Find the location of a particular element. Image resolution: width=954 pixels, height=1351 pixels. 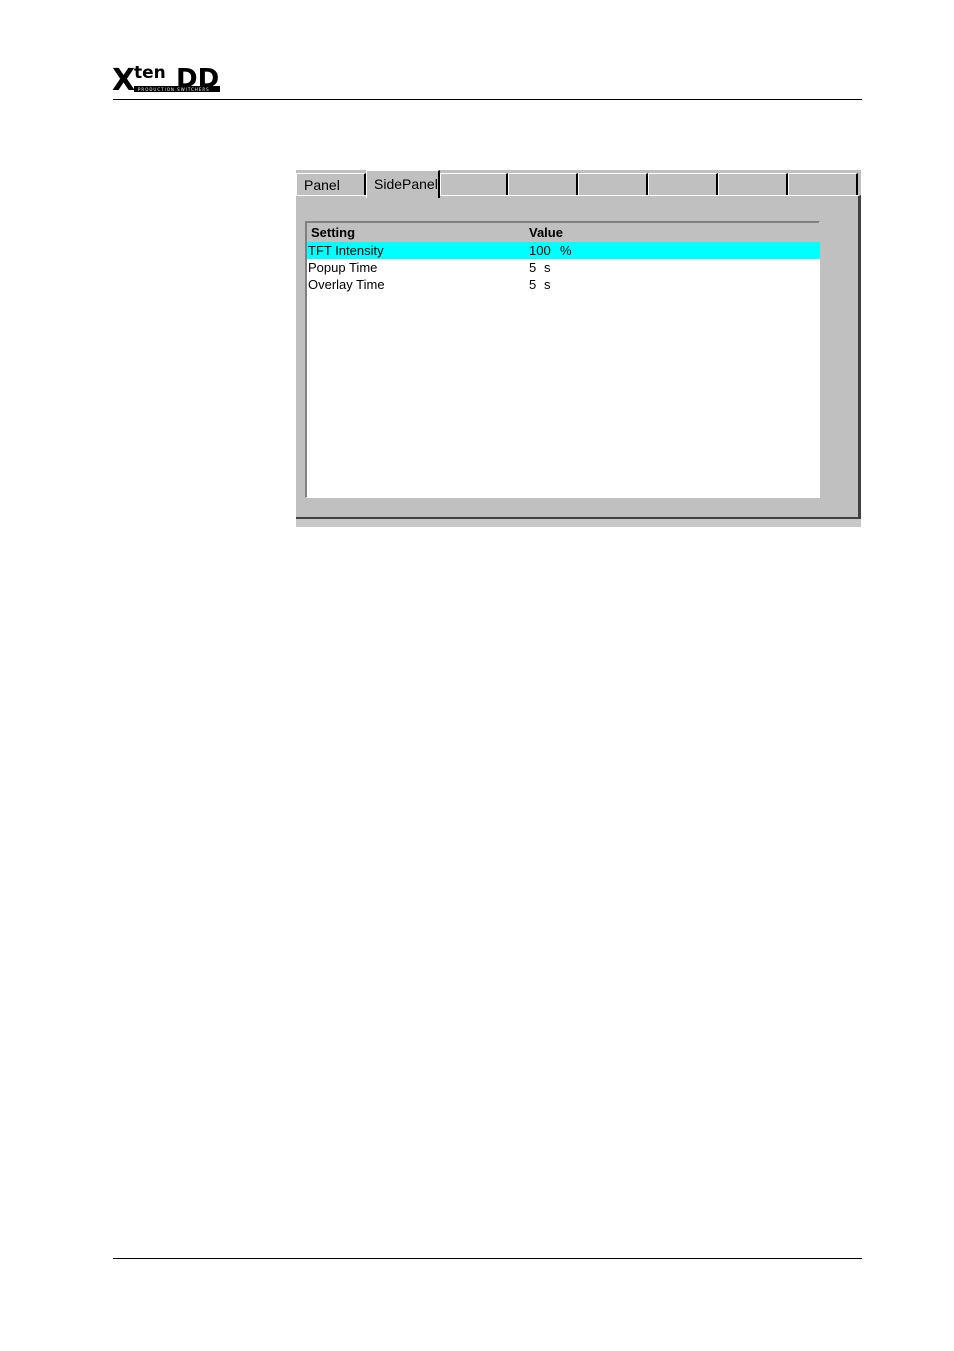

row-value: 100 is located at coordinates (540, 250).